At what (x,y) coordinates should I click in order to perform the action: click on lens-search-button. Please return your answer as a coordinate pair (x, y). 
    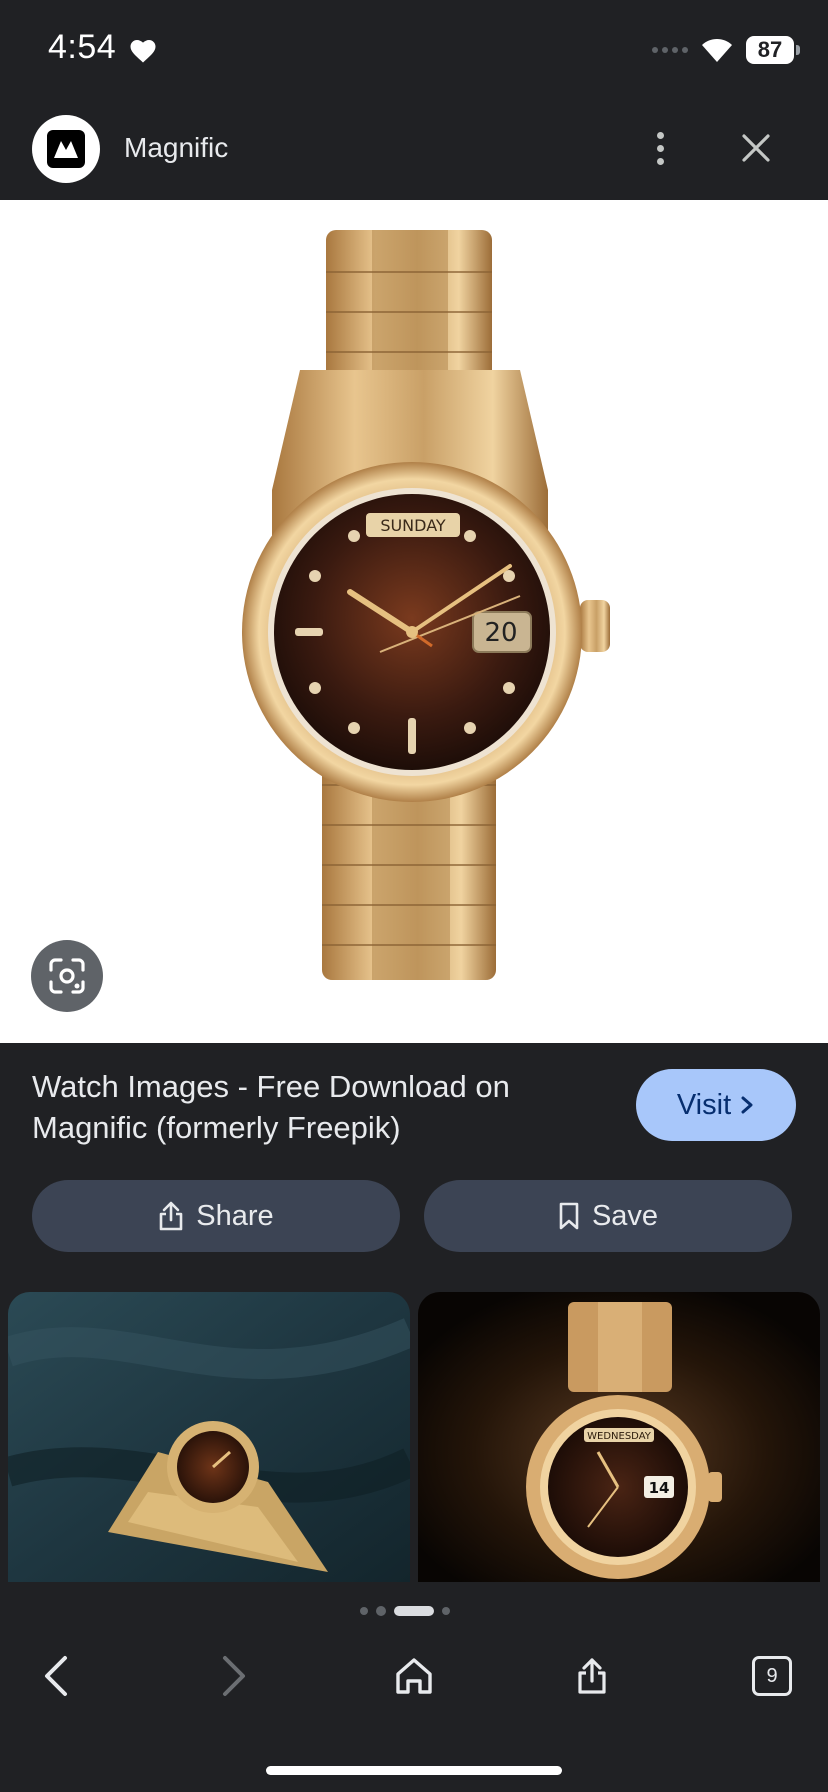
    Looking at the image, I should click on (67, 976).